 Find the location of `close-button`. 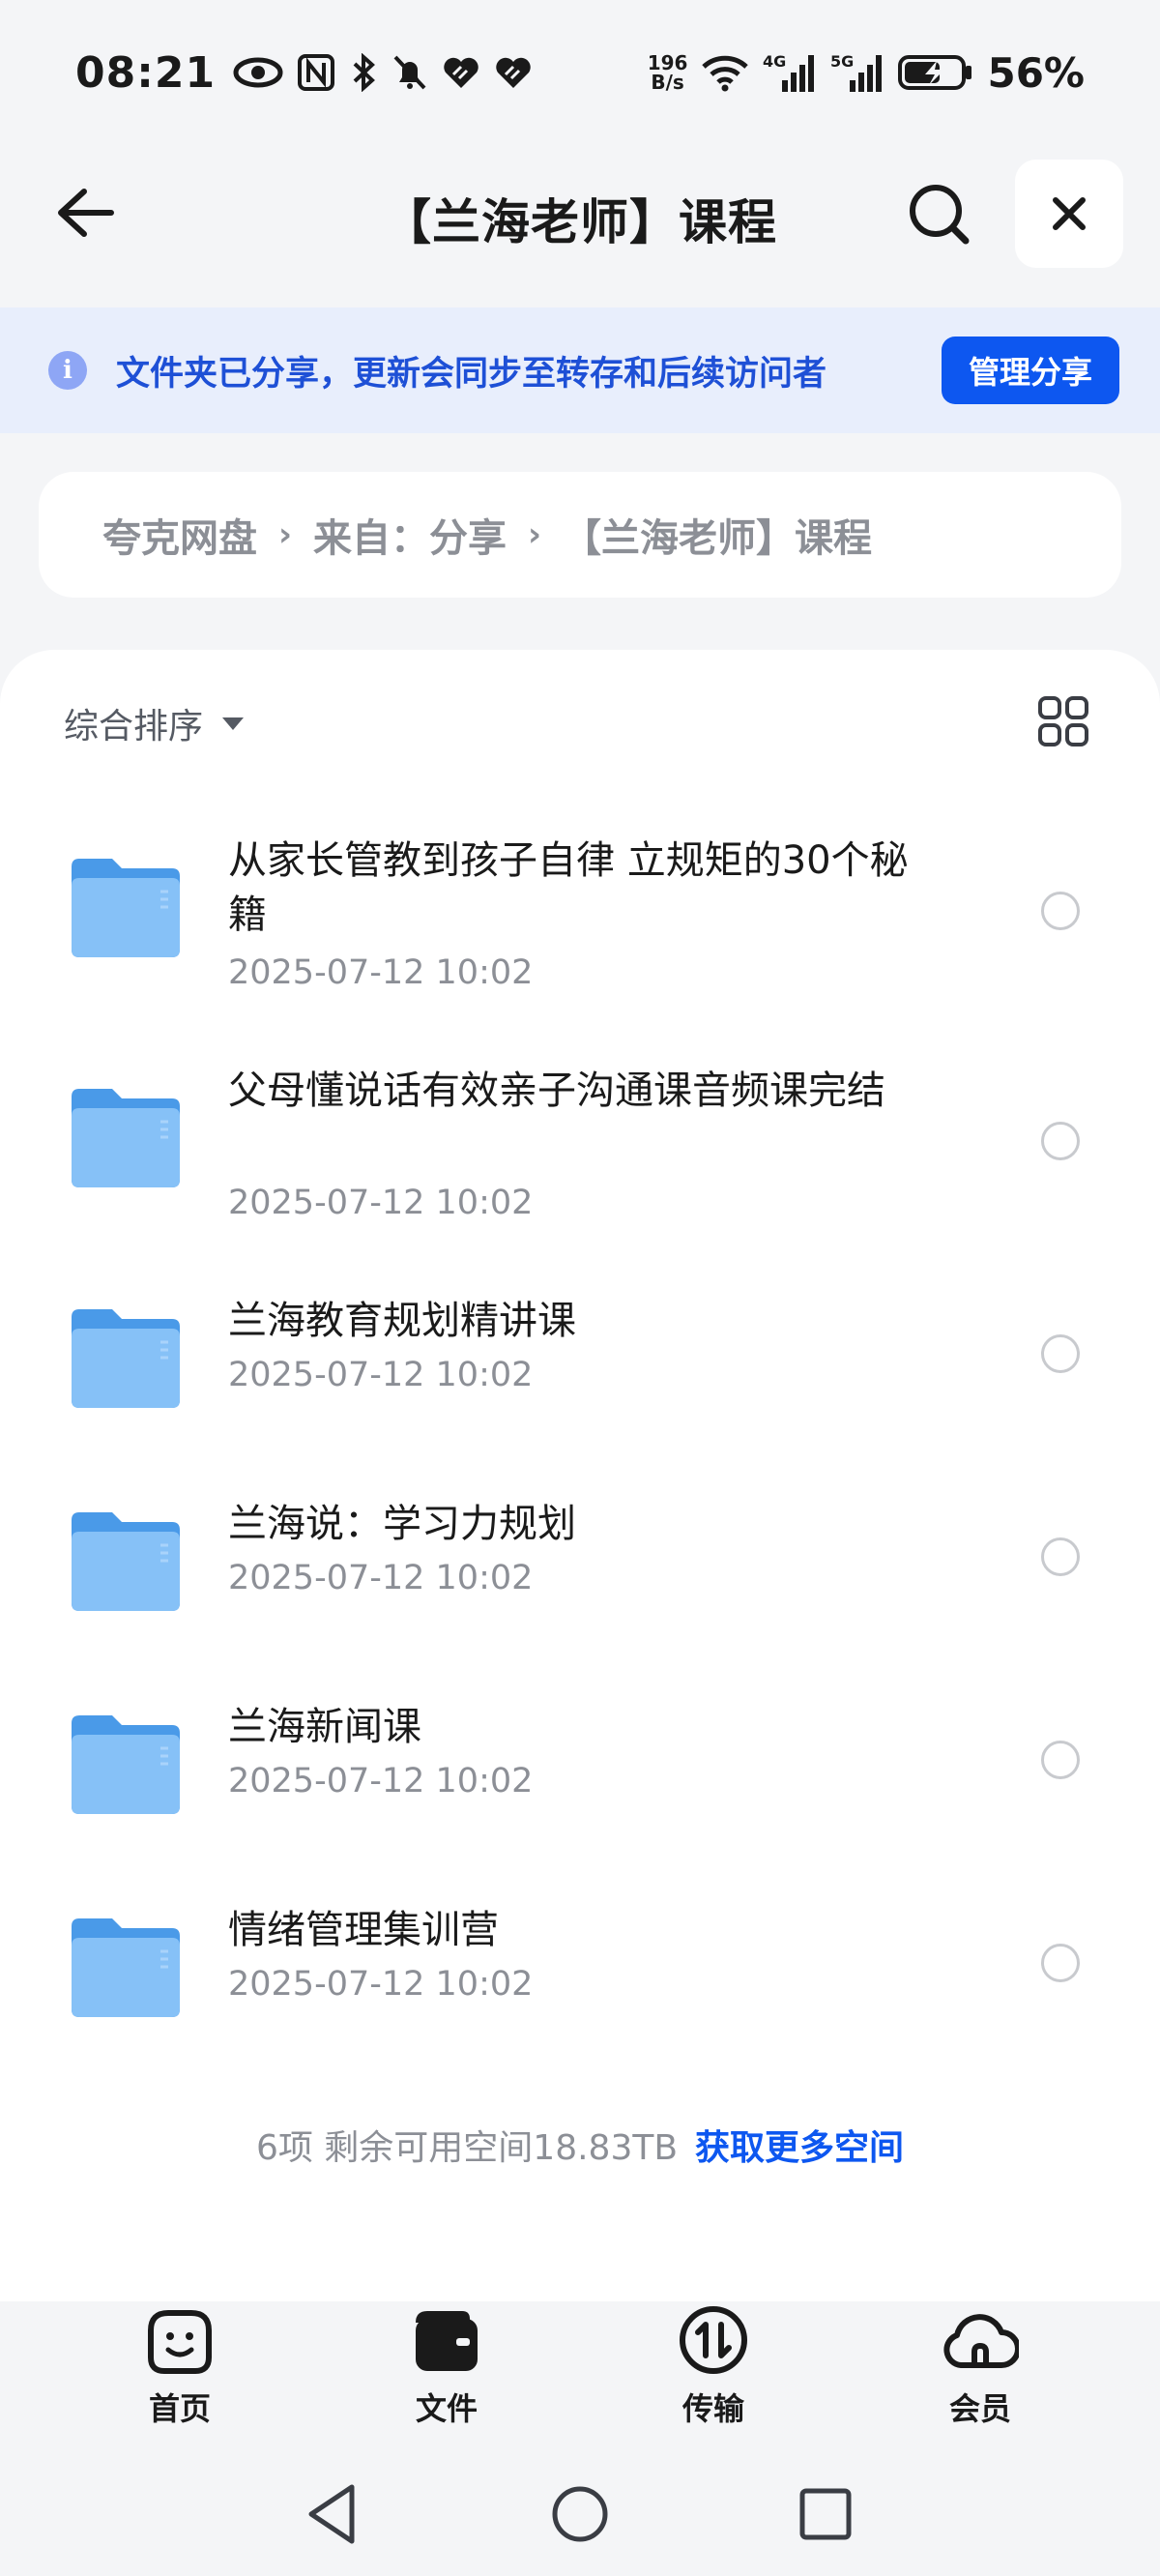

close-button is located at coordinates (1069, 214).